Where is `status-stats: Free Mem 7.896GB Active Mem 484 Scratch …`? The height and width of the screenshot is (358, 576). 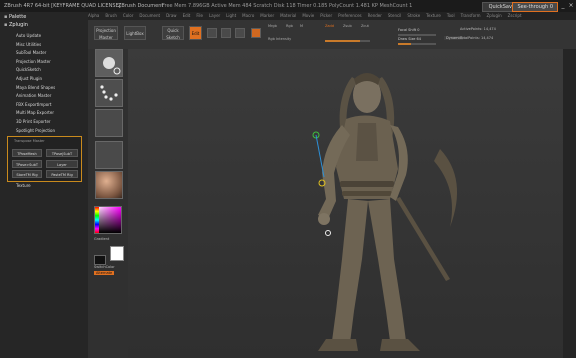
status-stats: Free Mem 7.896GB Active Mem 484 Scratch … is located at coordinates (287, 6).